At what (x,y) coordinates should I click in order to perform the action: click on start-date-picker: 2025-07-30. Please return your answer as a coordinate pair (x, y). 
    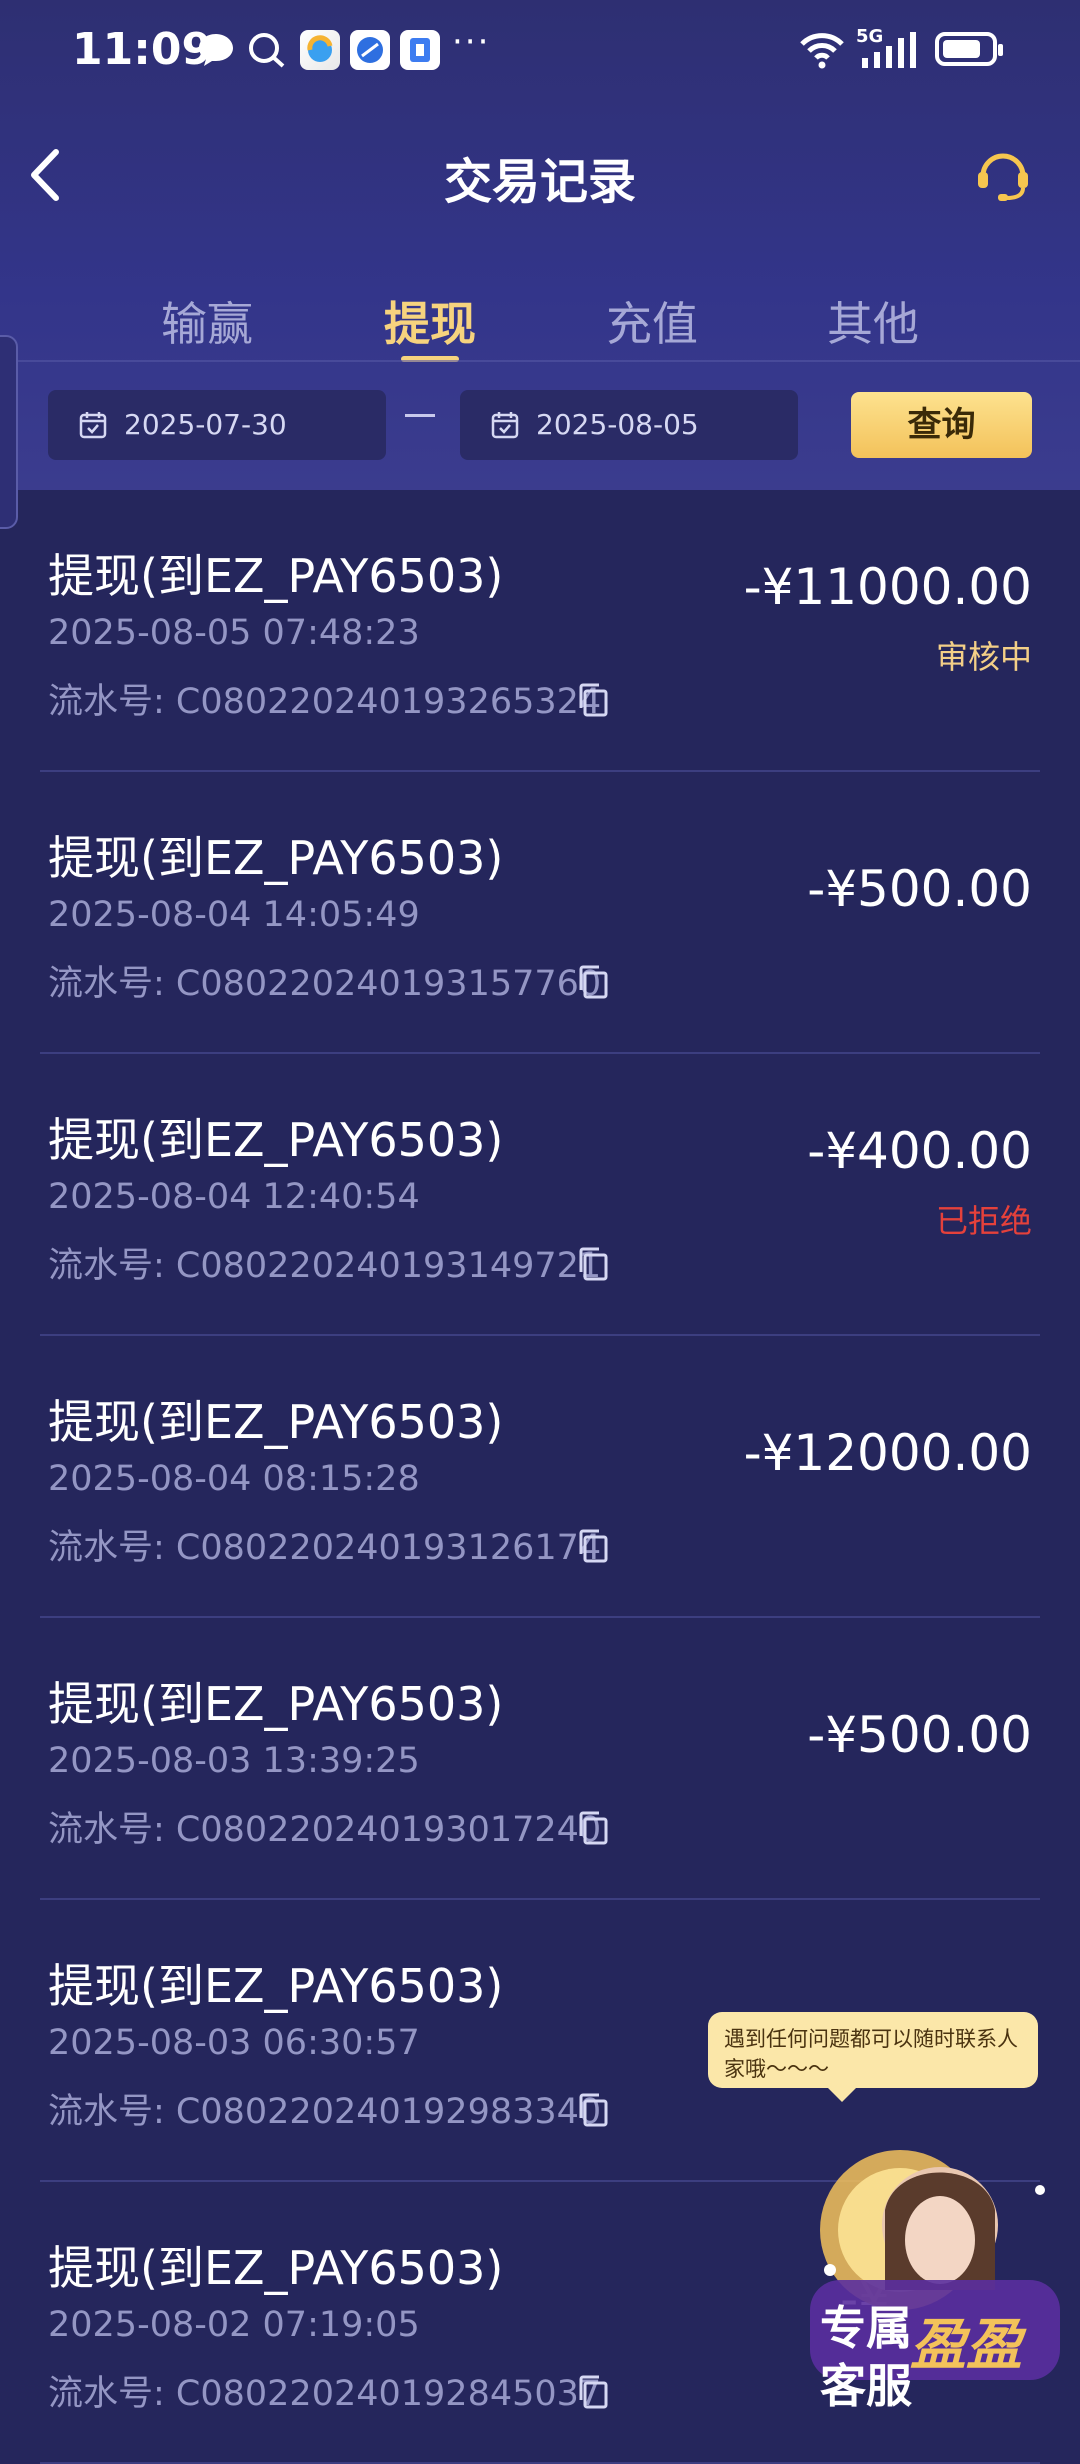
    Looking at the image, I should click on (217, 425).